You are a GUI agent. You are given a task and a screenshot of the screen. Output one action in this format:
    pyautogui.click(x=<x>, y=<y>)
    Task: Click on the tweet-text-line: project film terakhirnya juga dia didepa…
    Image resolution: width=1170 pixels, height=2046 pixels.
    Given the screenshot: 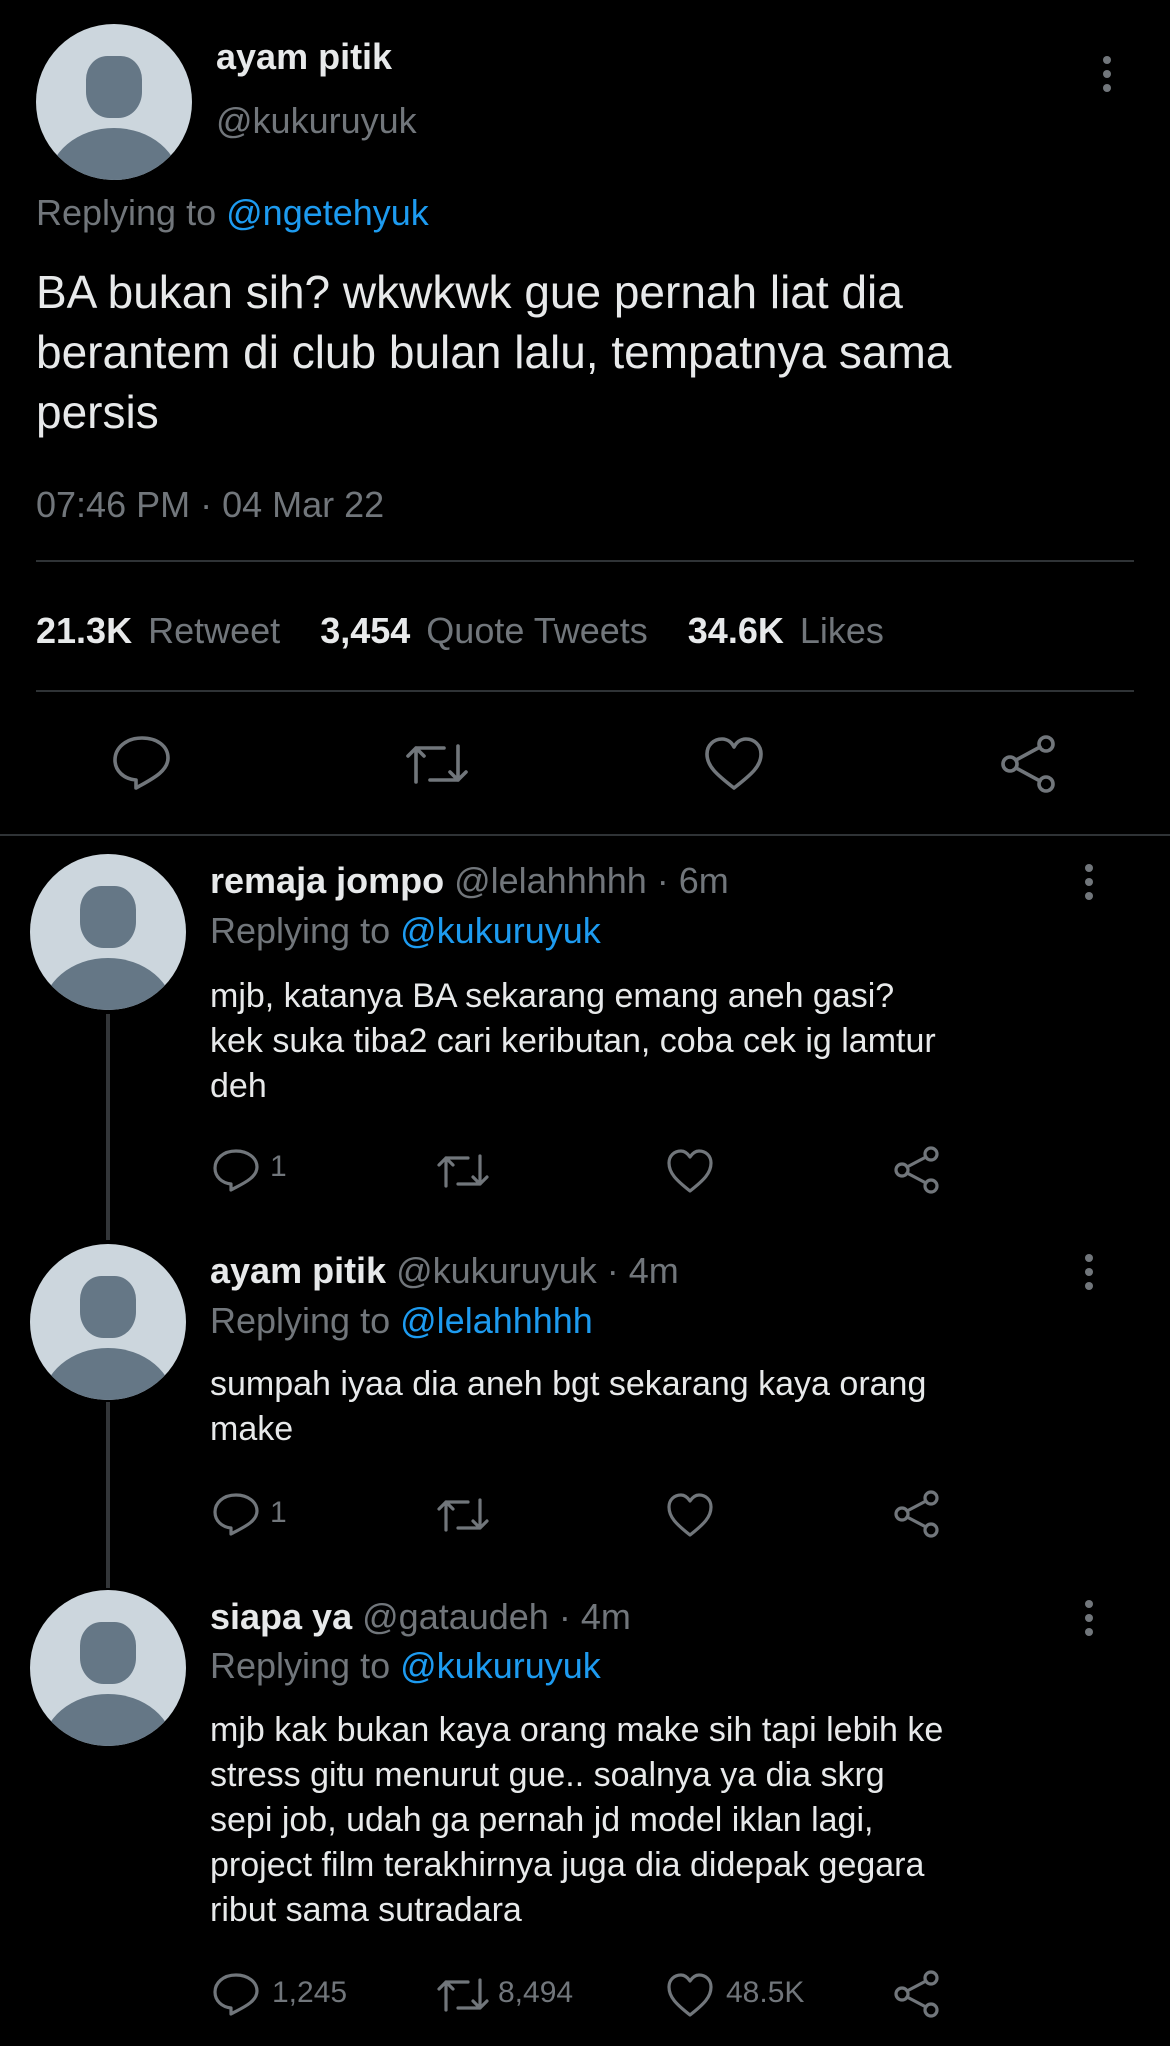 What is the action you would take?
    pyautogui.click(x=567, y=1865)
    